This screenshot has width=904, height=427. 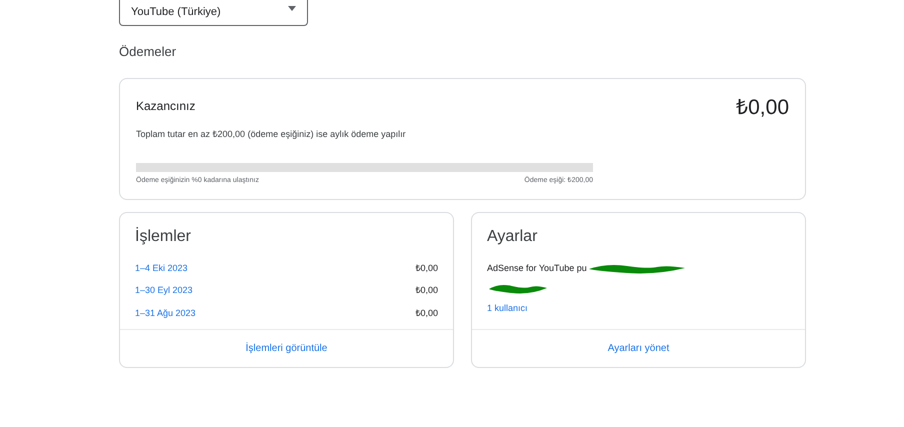 I want to click on period-link: 1–4 Eki 2023, so click(x=161, y=268).